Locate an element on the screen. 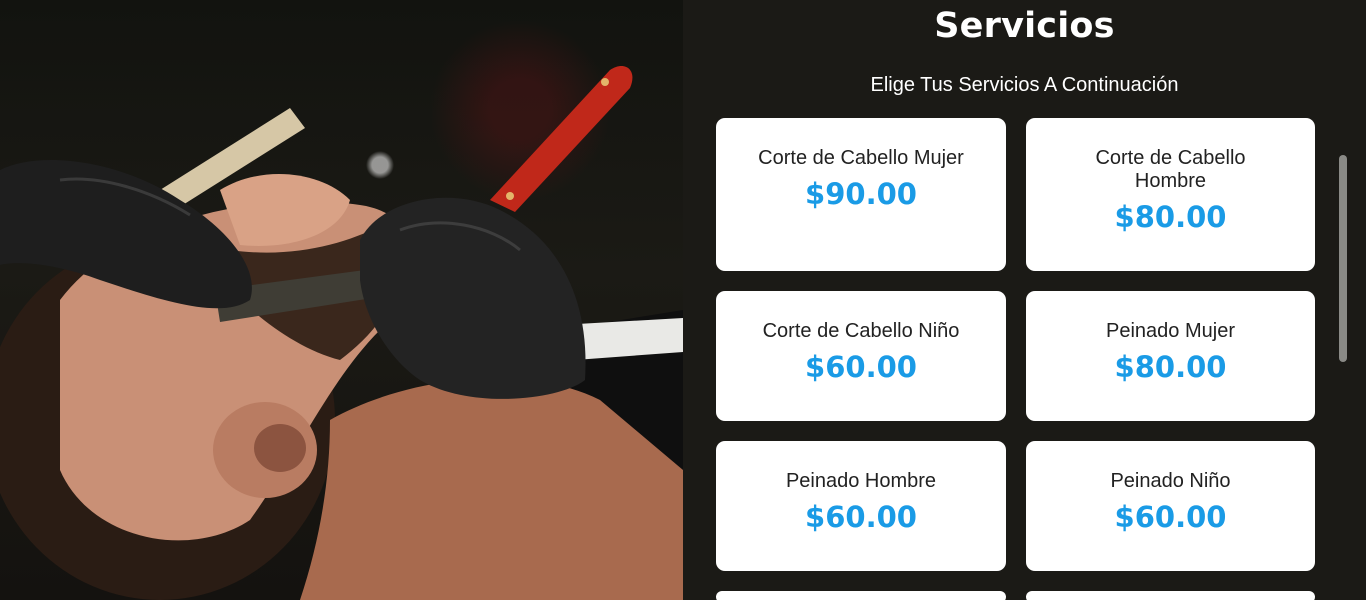 The image size is (1366, 600). service-price: $90.00 is located at coordinates (861, 194).